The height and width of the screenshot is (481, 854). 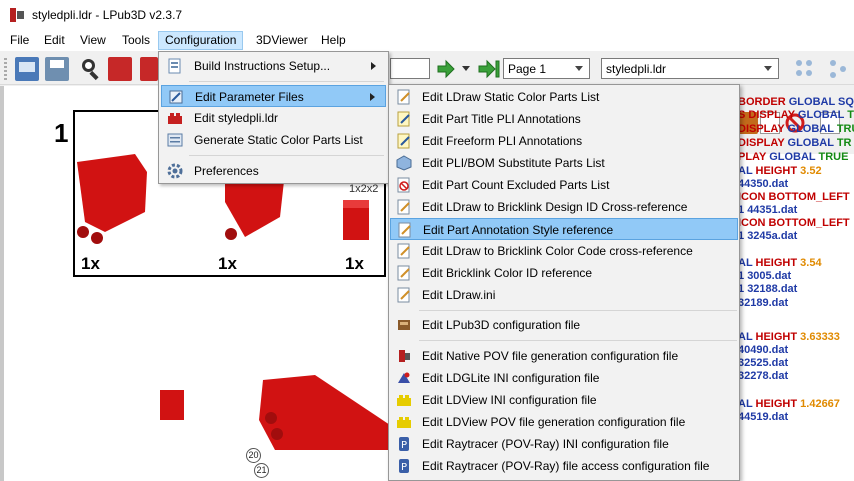 What do you see at coordinates (564, 141) in the screenshot?
I see `submenu-item-freeform-pli-annotations: Edit Freeform PLI Annotations` at bounding box center [564, 141].